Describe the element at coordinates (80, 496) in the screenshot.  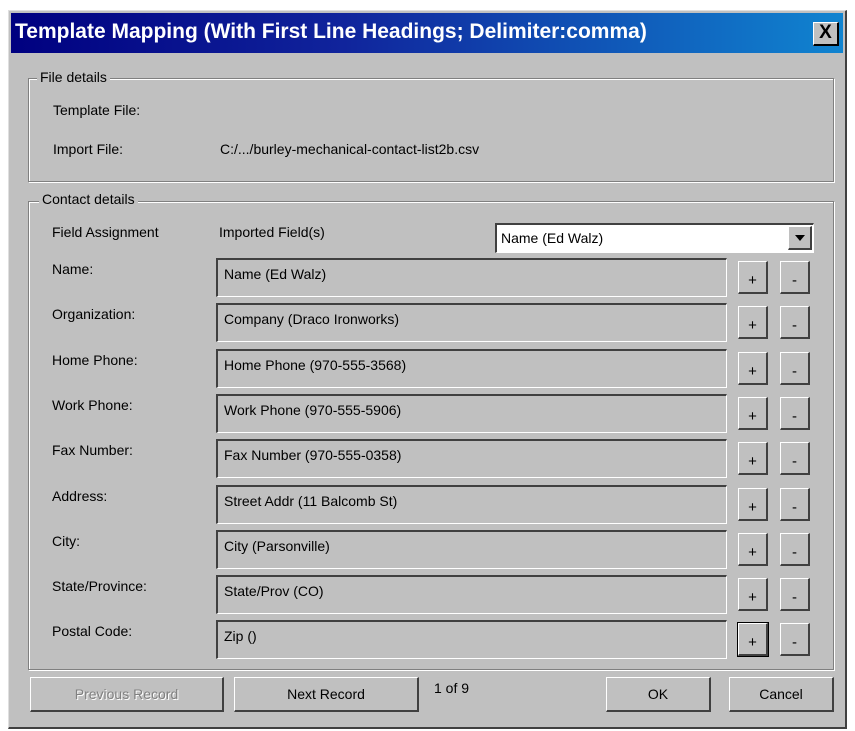
I see `row-label-address: Address:` at that location.